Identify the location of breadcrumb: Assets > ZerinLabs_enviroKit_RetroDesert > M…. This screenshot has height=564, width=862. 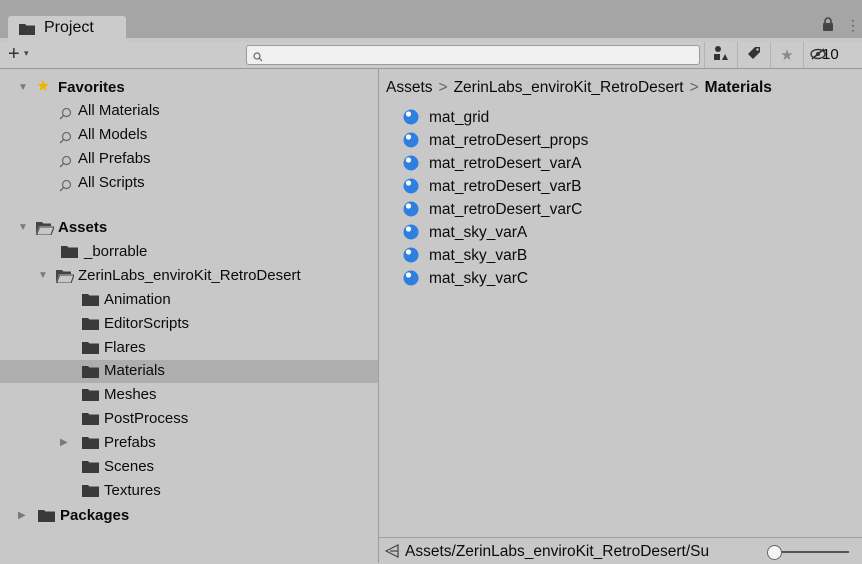
(579, 88).